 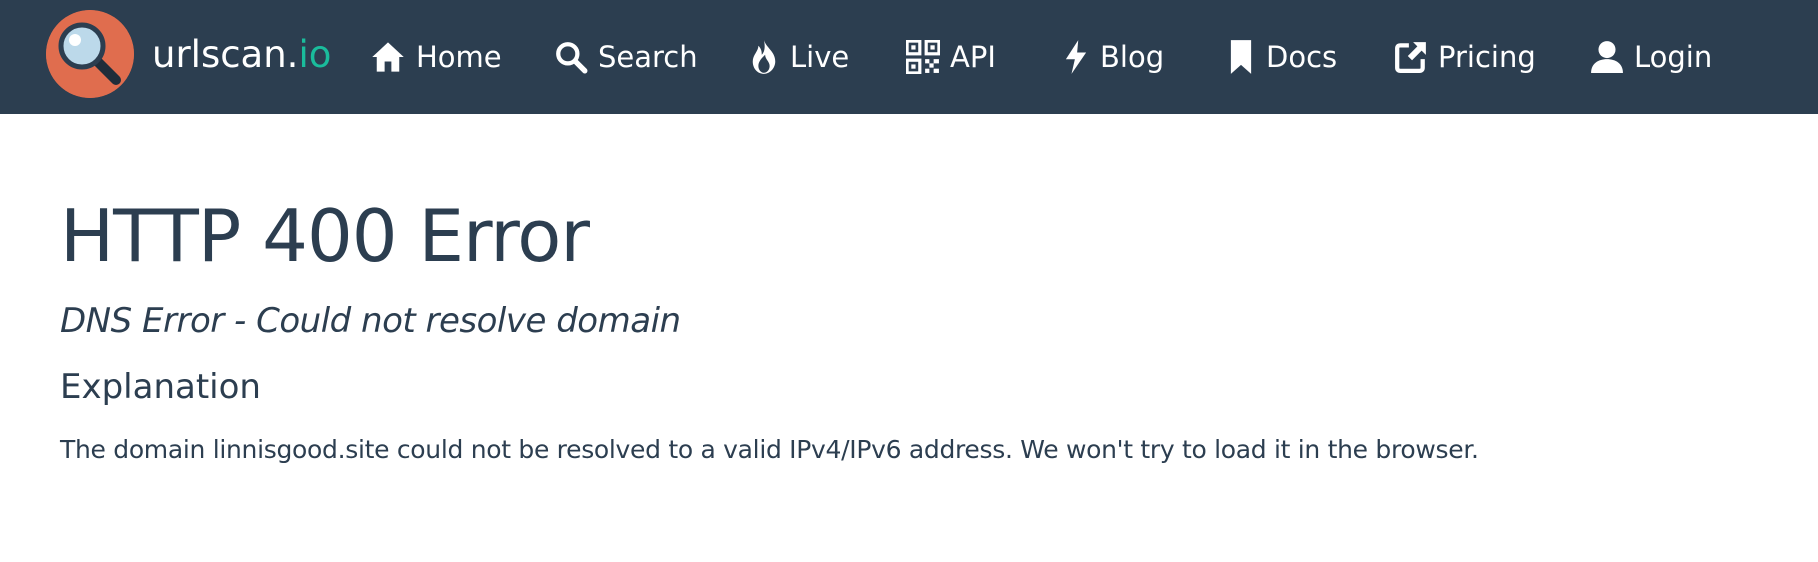 I want to click on nav-blog-label: Blog, so click(x=1132, y=57).